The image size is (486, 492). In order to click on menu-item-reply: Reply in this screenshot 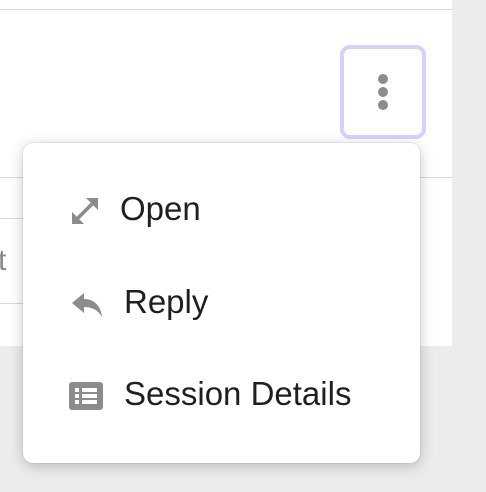, I will do `click(221, 302)`.